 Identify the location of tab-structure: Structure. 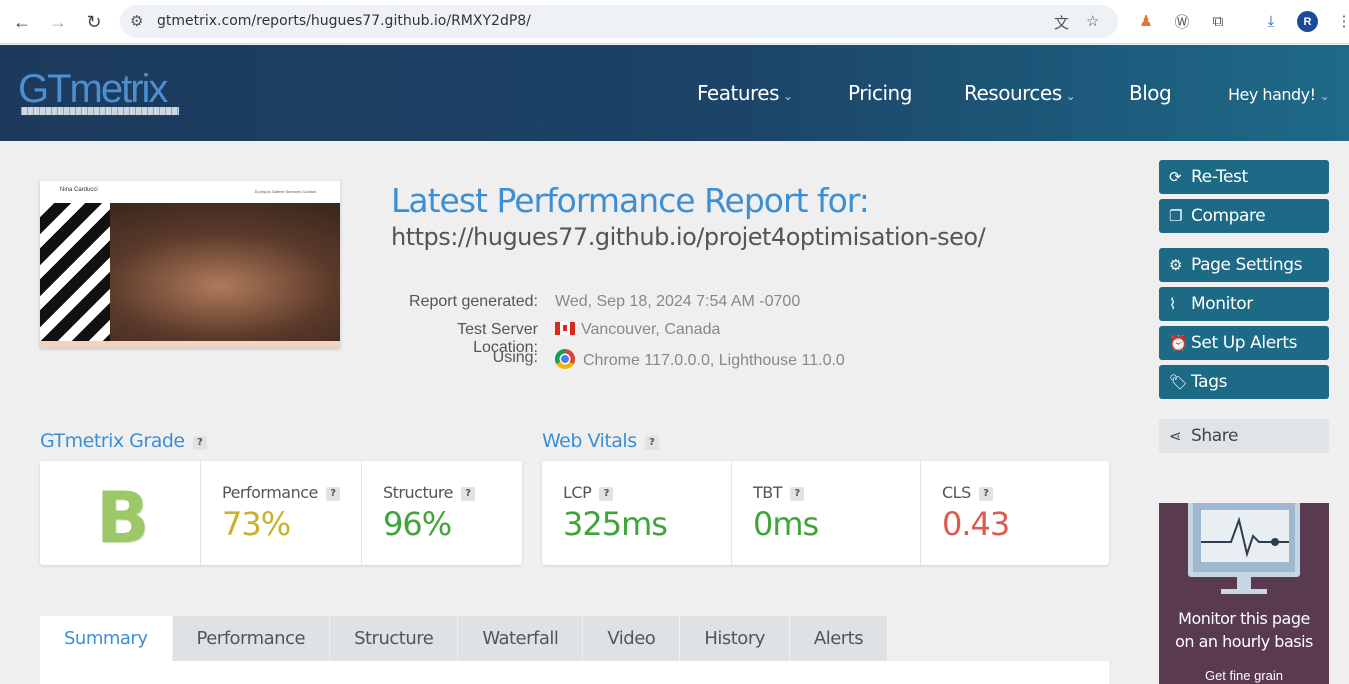
(394, 638).